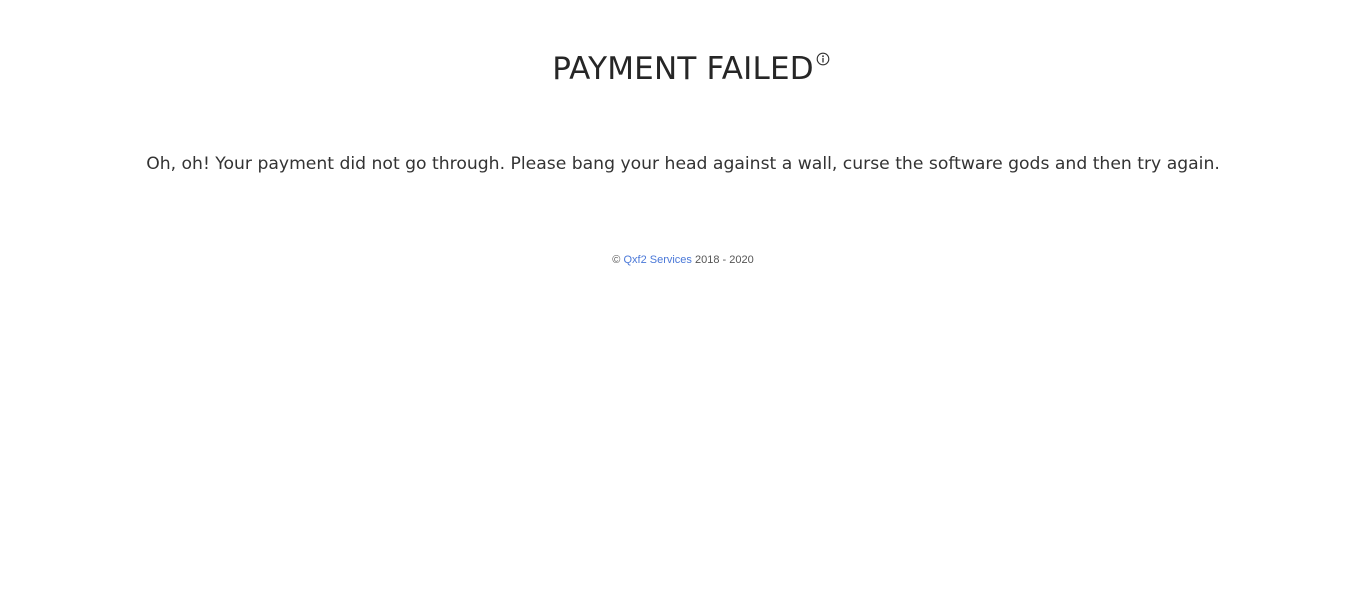  I want to click on info-circle-icon, so click(823, 59).